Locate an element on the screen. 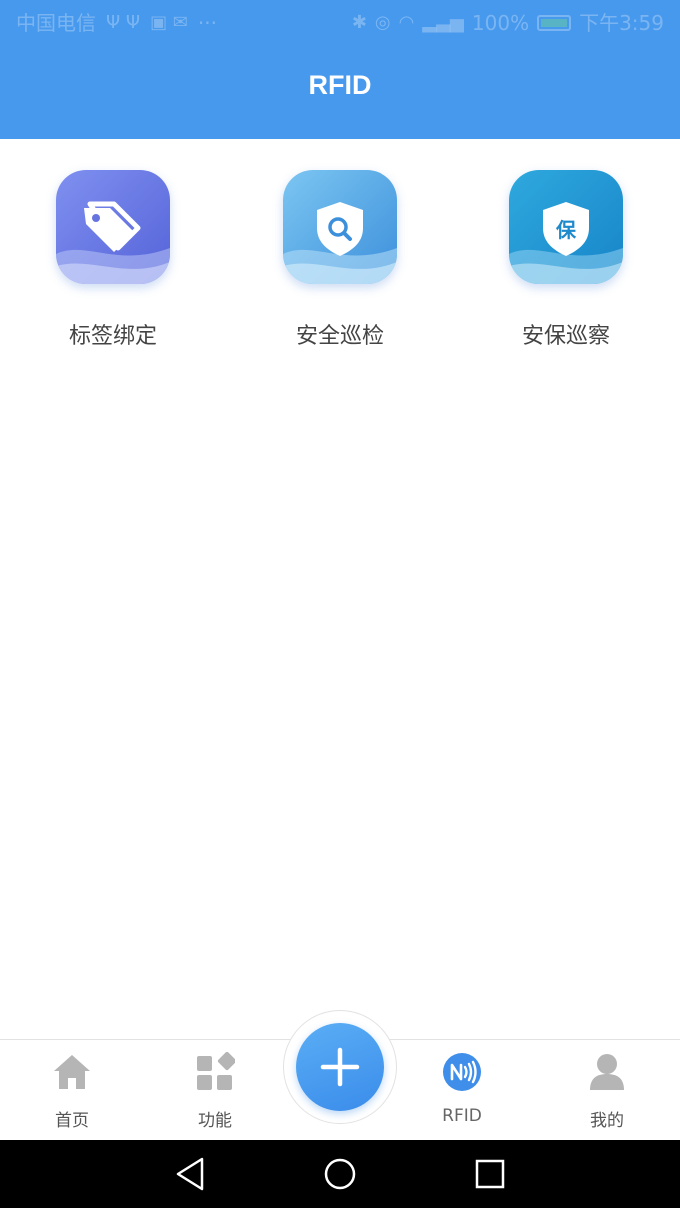  nav-item-mine: 我的 is located at coordinates (607, 1090).